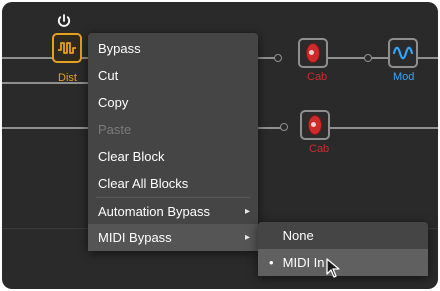 The image size is (440, 291). What do you see at coordinates (298, 235) in the screenshot?
I see `submenu-item-label: None` at bounding box center [298, 235].